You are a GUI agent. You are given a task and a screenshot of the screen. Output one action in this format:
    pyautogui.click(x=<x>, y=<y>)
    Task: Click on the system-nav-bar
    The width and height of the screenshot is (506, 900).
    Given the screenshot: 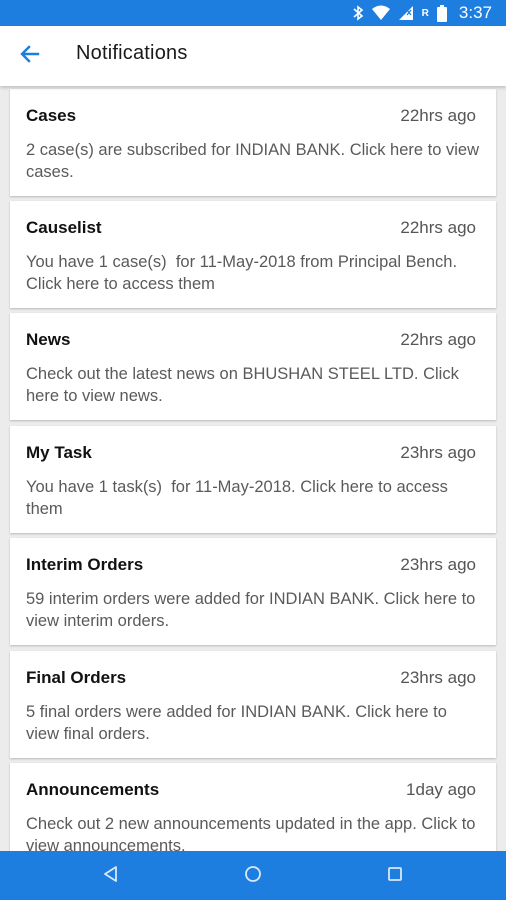 What is the action you would take?
    pyautogui.click(x=253, y=875)
    